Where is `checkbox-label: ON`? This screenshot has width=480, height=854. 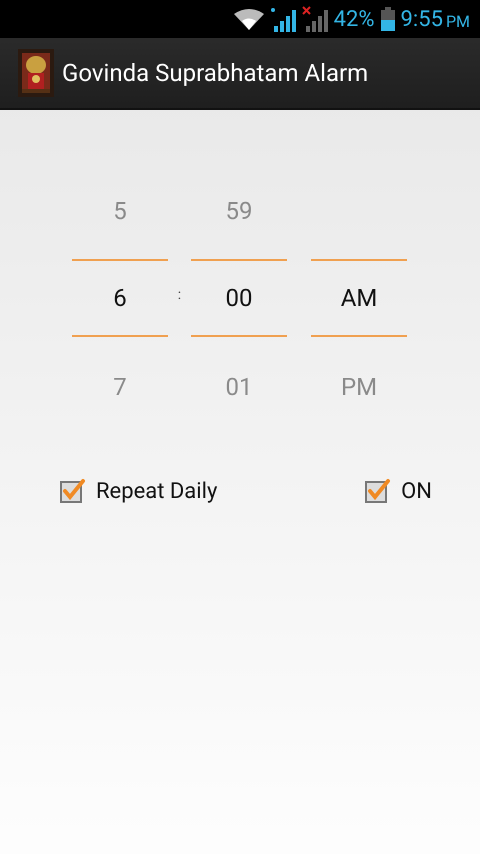
checkbox-label: ON is located at coordinates (416, 491).